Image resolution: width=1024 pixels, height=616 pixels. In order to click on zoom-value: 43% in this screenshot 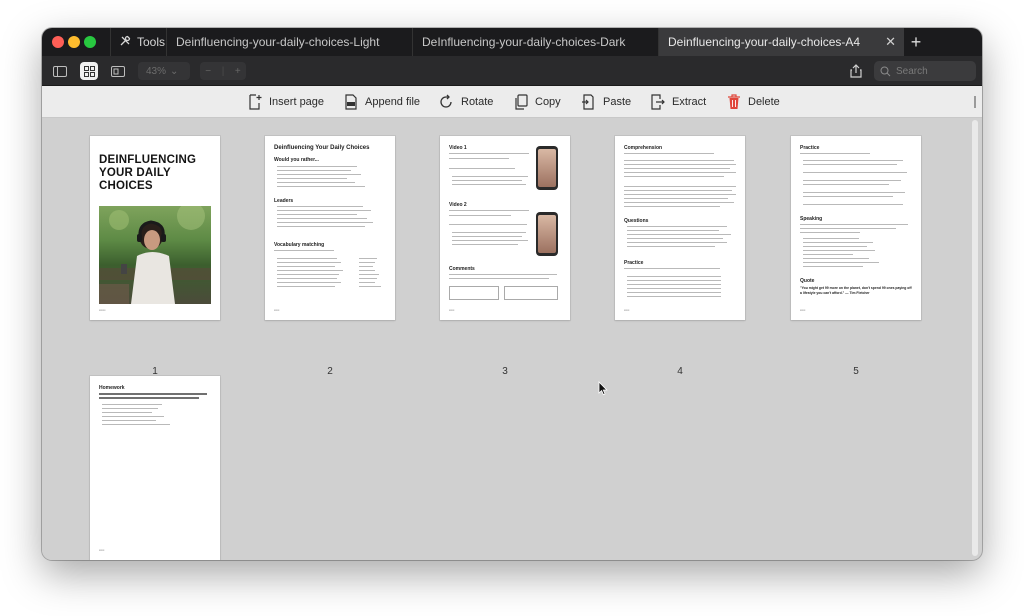, I will do `click(156, 71)`.